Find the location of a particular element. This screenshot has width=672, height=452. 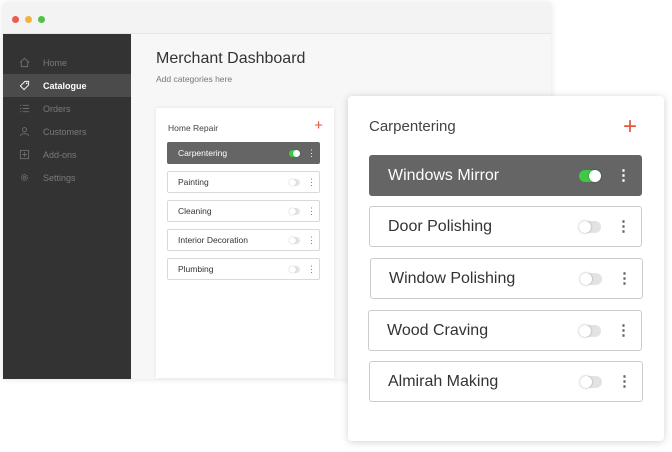

add-category-button: + is located at coordinates (318, 125).